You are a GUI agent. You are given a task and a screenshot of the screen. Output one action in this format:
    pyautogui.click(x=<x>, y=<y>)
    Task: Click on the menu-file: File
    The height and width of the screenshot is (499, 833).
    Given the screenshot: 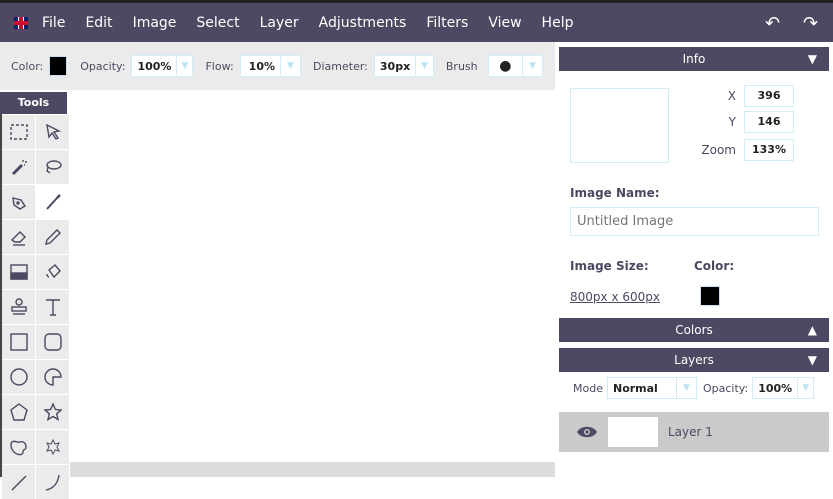 What is the action you would take?
    pyautogui.click(x=53, y=23)
    